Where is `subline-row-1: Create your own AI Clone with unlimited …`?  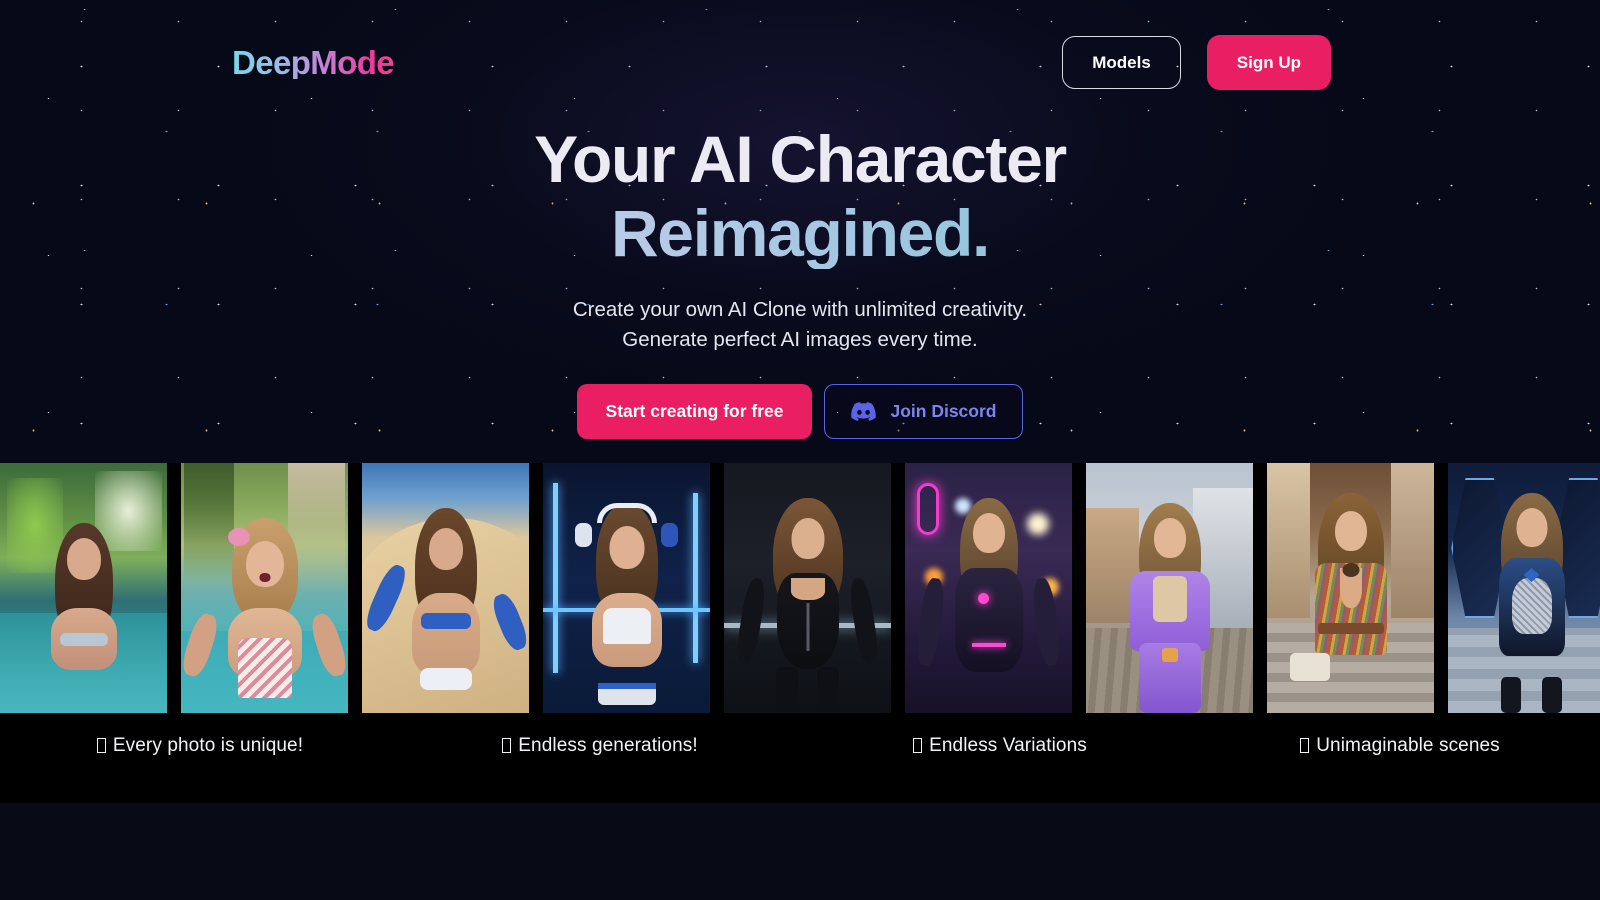 subline-row-1: Create your own AI Clone with unlimited … is located at coordinates (800, 309).